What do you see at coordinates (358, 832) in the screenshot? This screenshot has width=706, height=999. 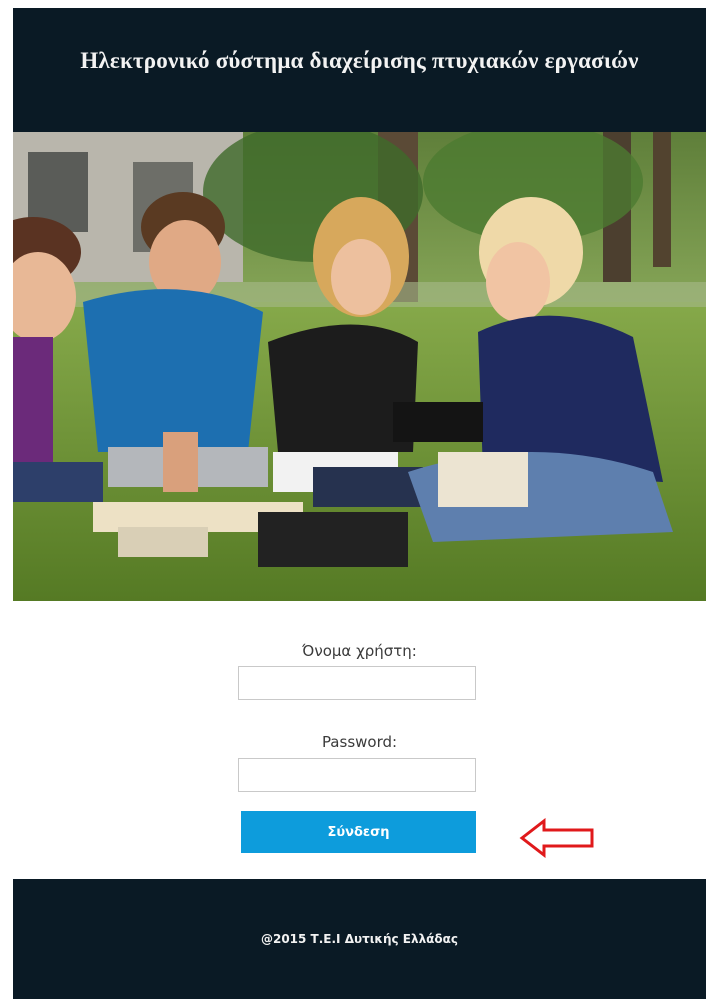 I see `login-button: Σύνδεση` at bounding box center [358, 832].